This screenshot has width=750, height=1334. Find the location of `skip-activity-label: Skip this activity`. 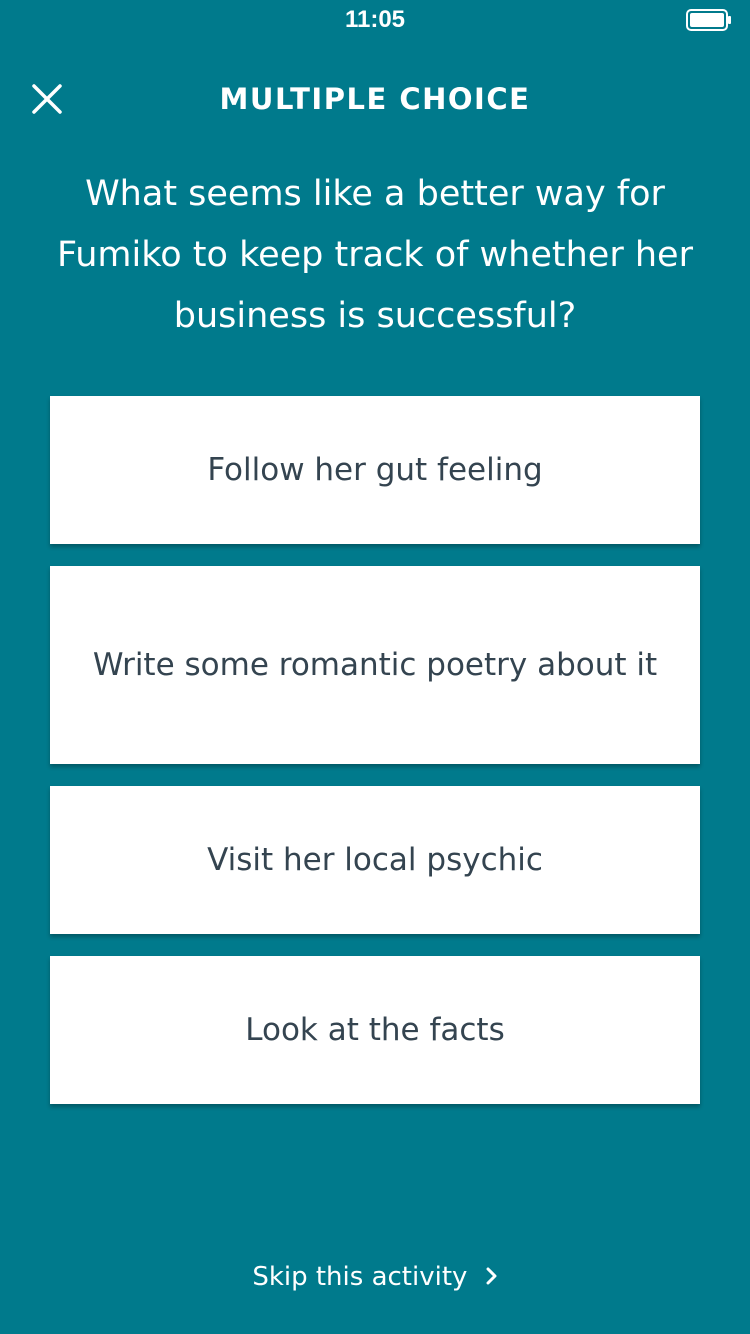

skip-activity-label: Skip this activity is located at coordinates (360, 1277).